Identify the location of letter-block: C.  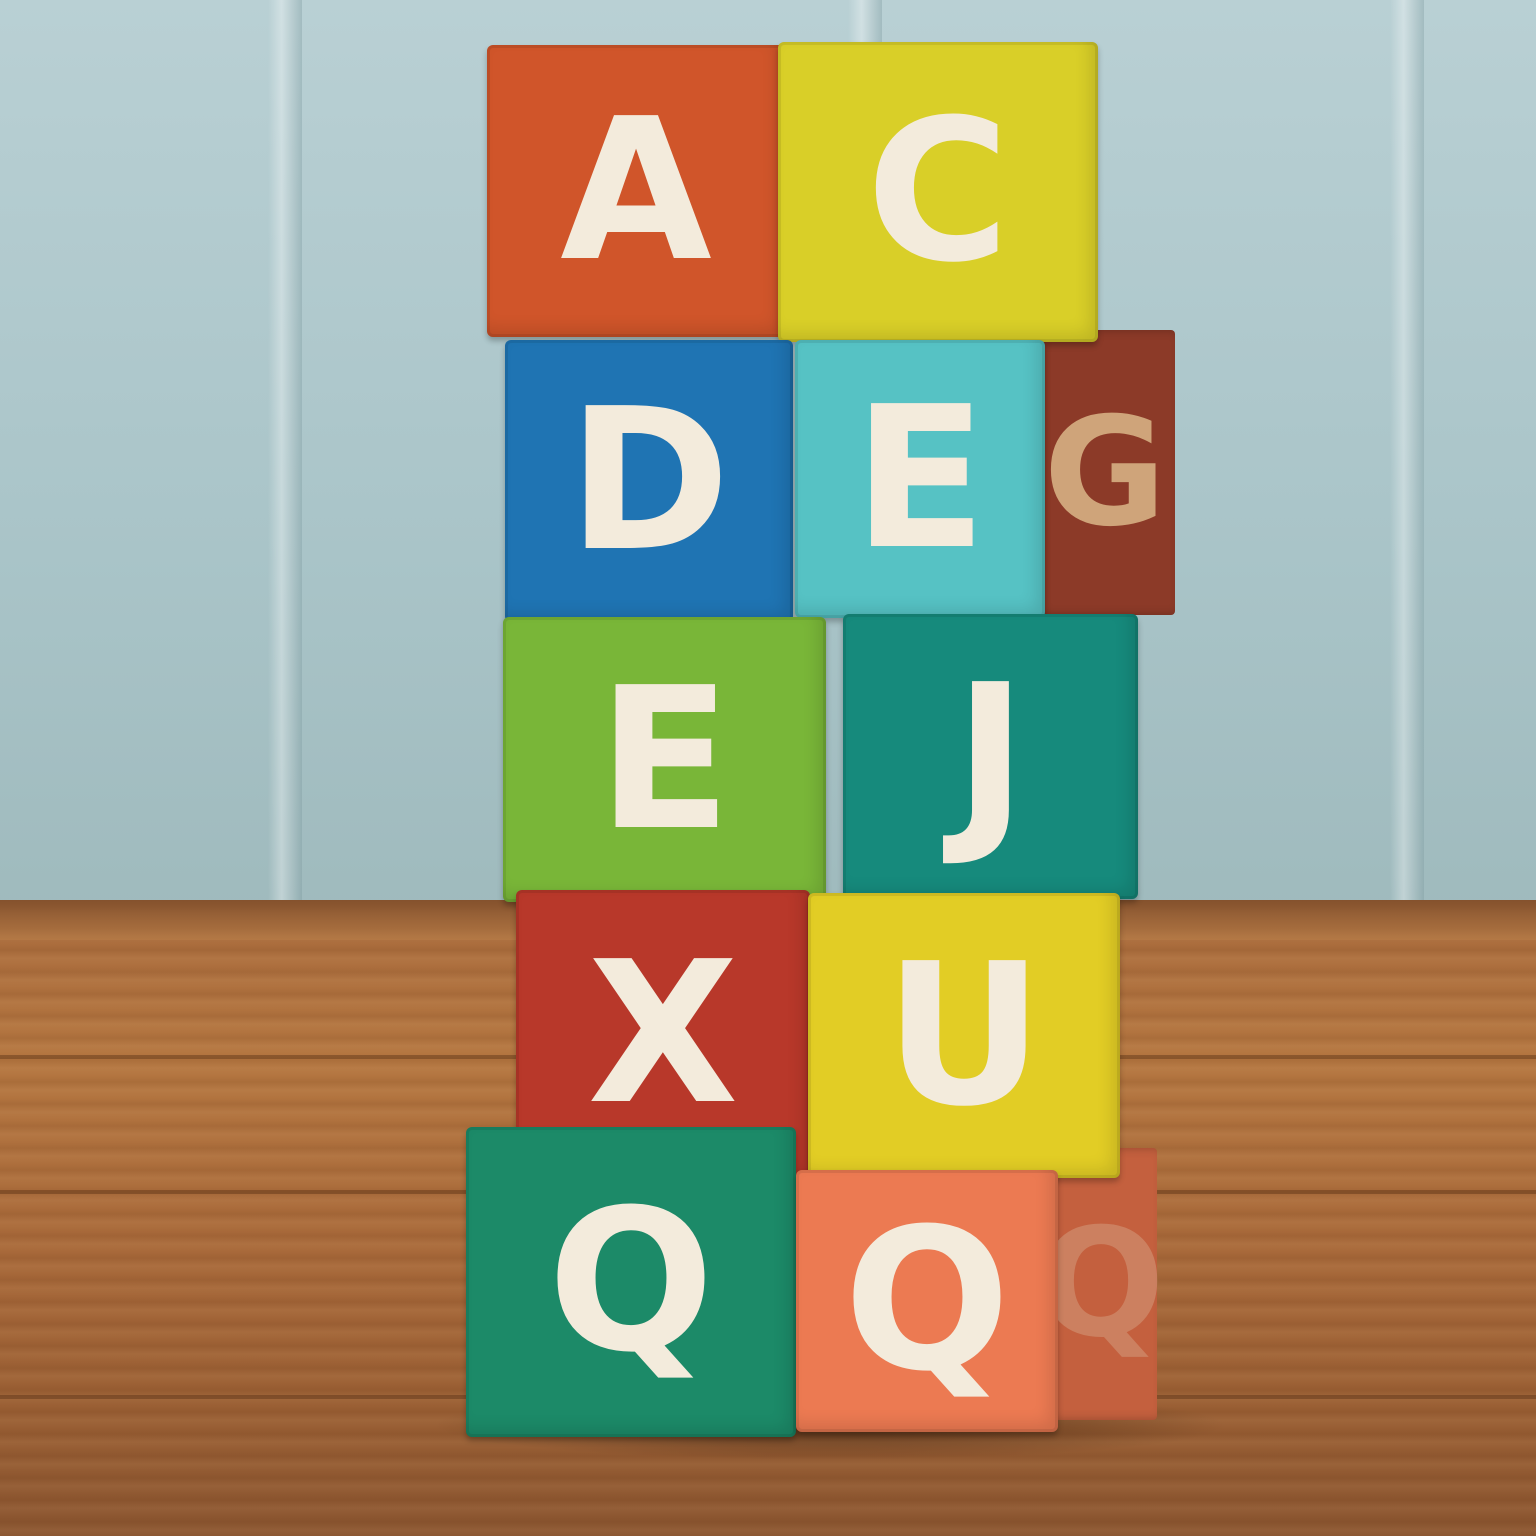
(938, 192).